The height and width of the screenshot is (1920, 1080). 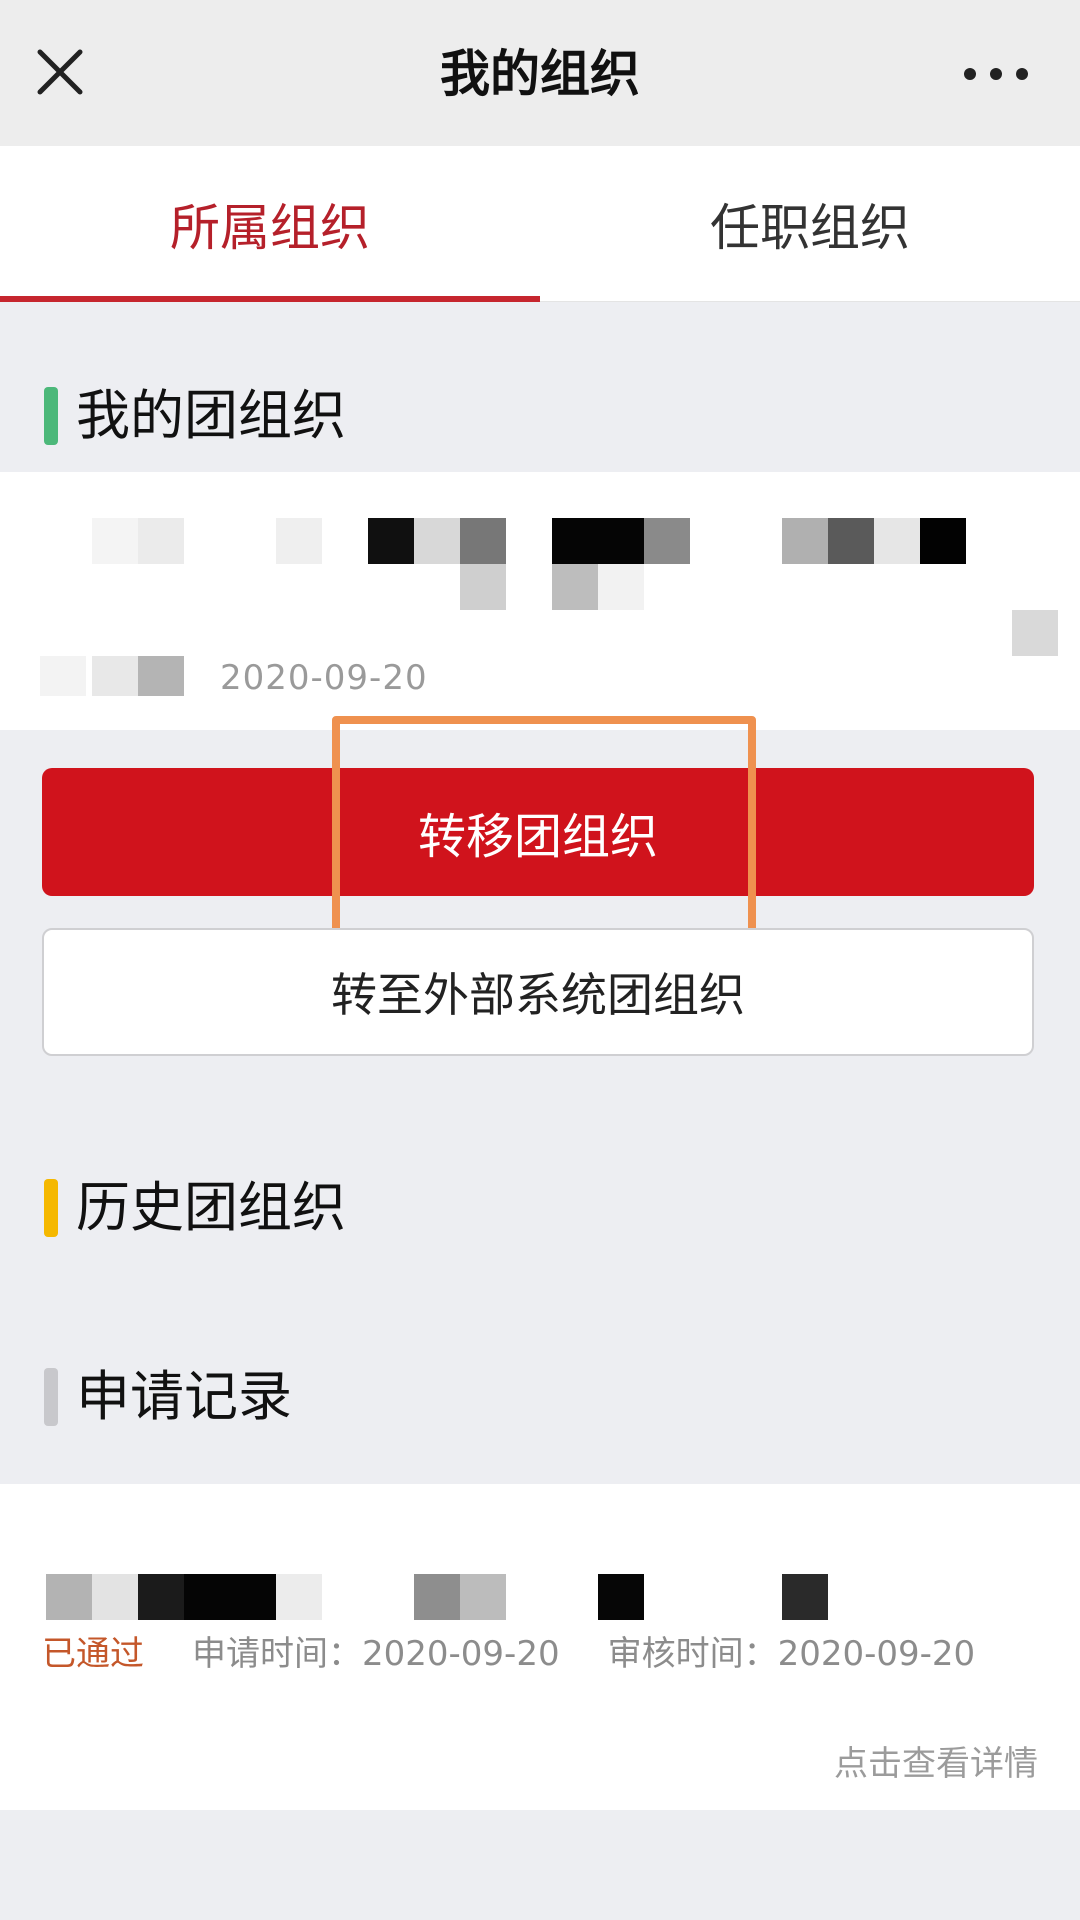 I want to click on section-records-title: 申请记录, so click(x=184, y=1396).